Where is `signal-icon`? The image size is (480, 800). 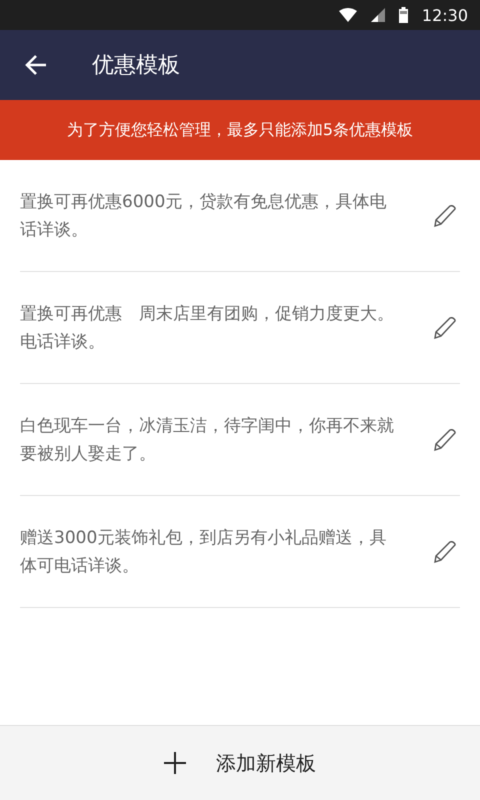 signal-icon is located at coordinates (377, 15).